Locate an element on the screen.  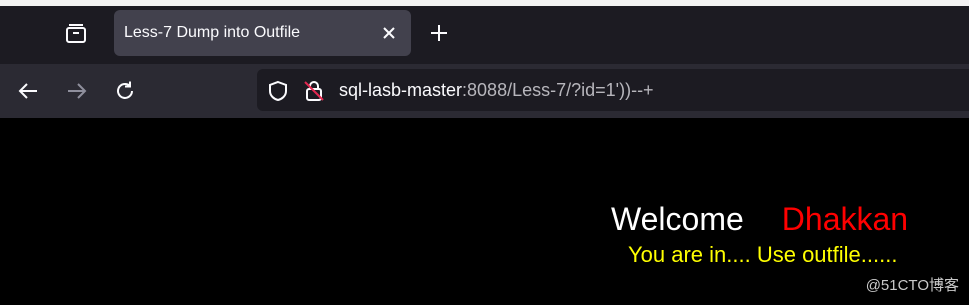
back-button is located at coordinates (28, 91).